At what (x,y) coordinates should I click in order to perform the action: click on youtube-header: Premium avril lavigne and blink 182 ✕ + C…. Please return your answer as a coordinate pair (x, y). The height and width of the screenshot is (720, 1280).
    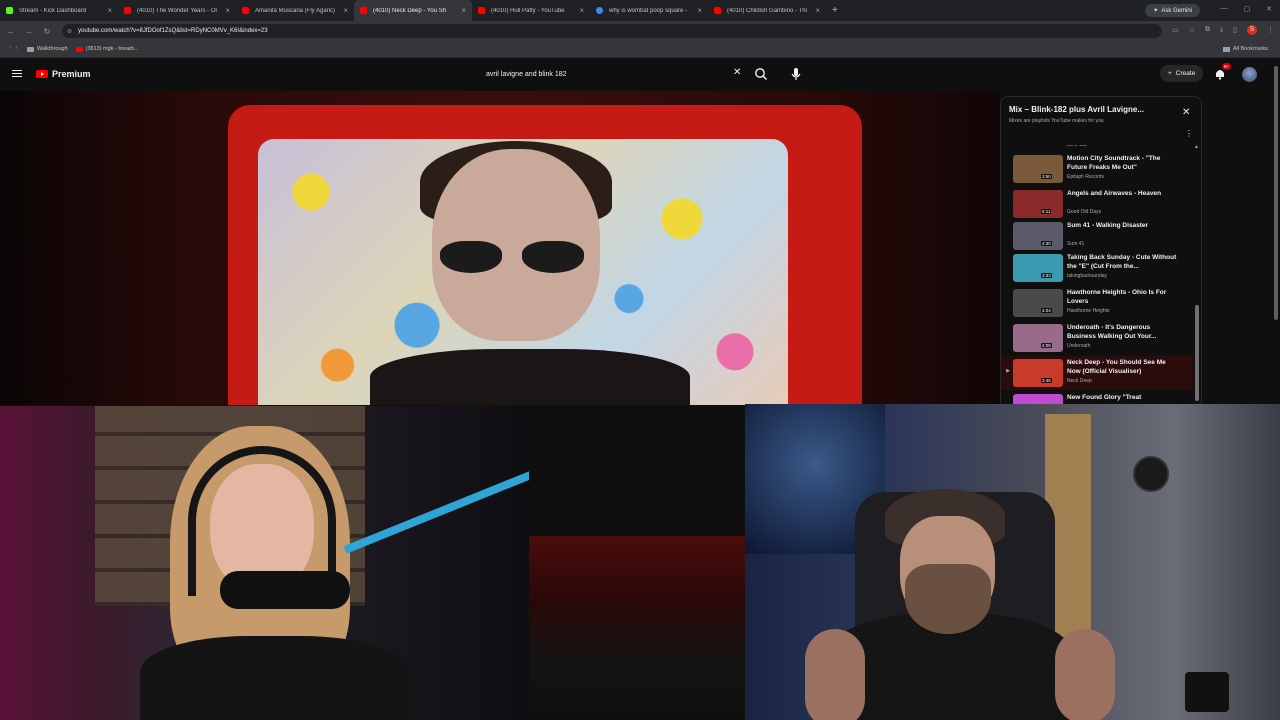
    Looking at the image, I should click on (640, 74).